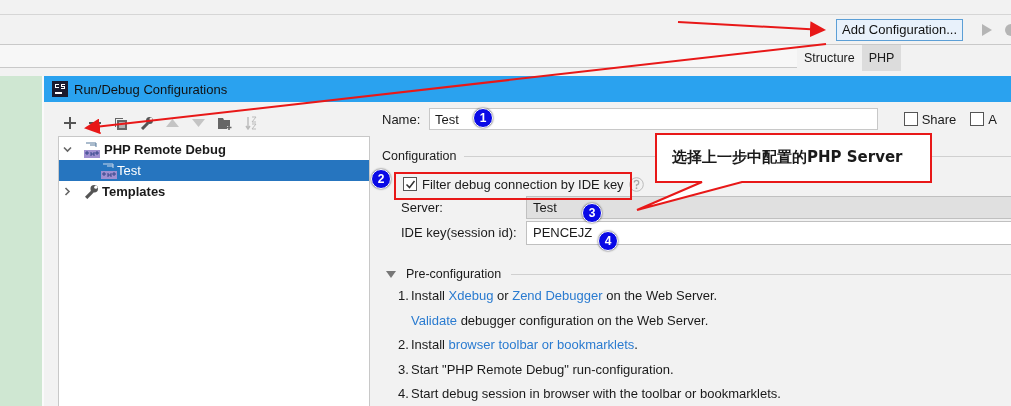 This screenshot has height=406, width=1011. What do you see at coordinates (829, 58) in the screenshot?
I see `tool-tab: Structure` at bounding box center [829, 58].